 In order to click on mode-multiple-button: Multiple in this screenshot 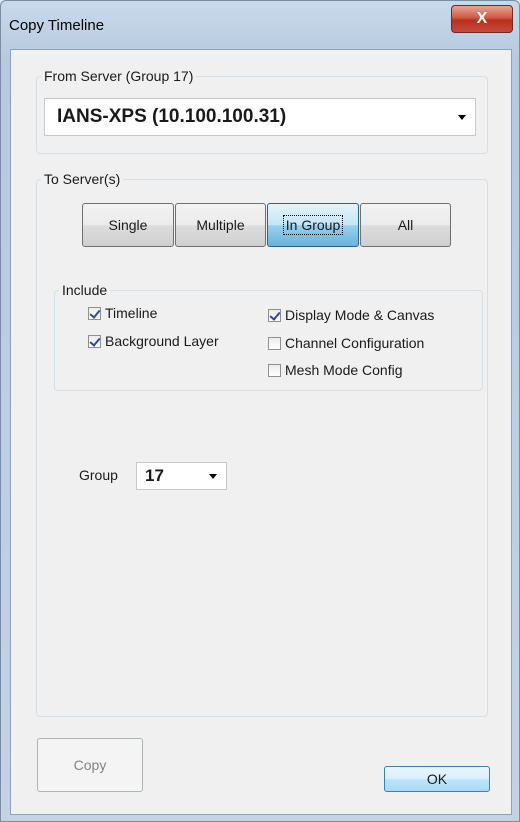, I will do `click(220, 225)`.